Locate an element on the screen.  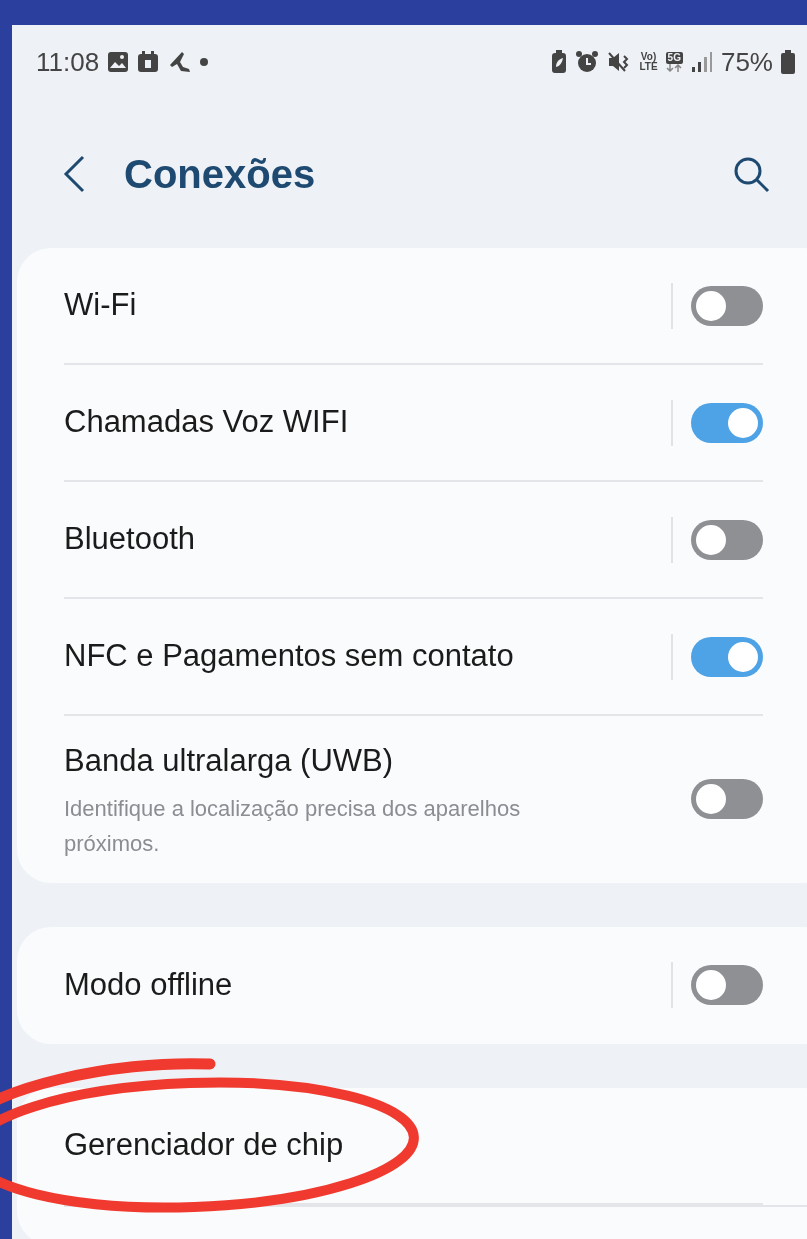
battery-icon is located at coordinates (788, 62).